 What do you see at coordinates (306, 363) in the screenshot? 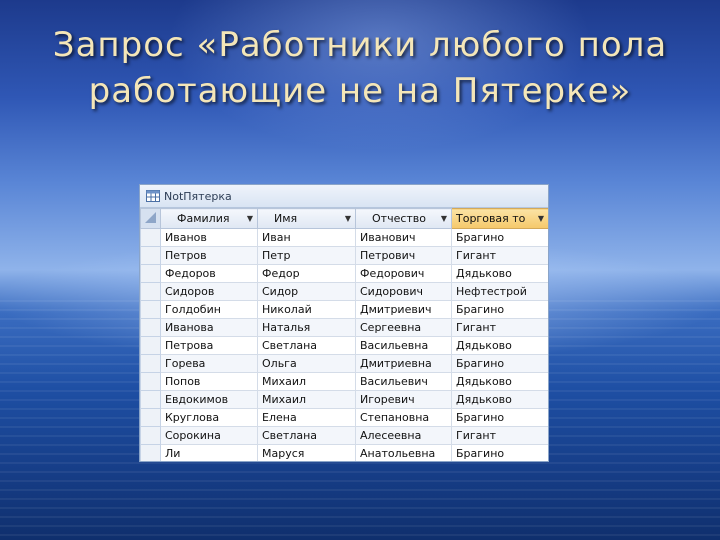
I see `table-cell: Ольга` at bounding box center [306, 363].